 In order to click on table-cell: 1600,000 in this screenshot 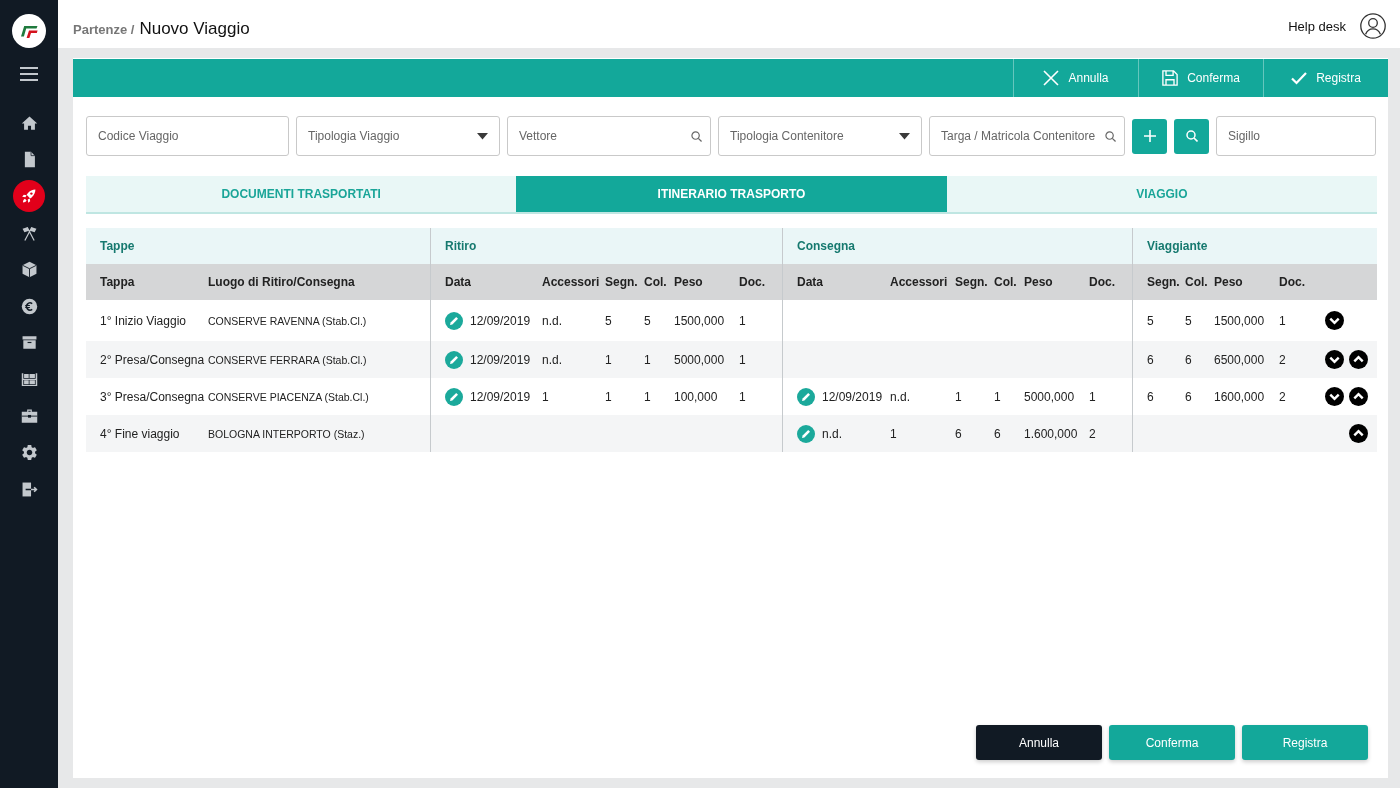, I will do `click(1239, 396)`.